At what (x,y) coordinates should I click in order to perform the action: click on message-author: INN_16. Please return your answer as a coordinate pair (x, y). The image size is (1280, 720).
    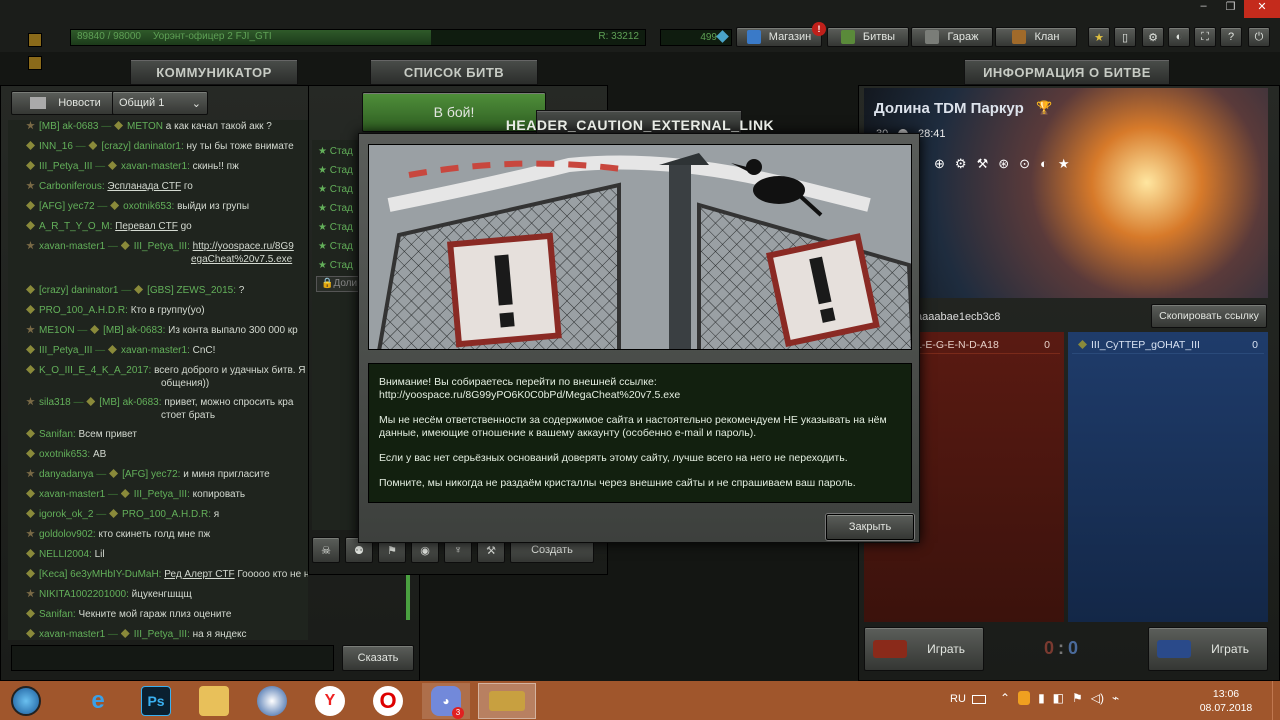
    Looking at the image, I should click on (56, 146).